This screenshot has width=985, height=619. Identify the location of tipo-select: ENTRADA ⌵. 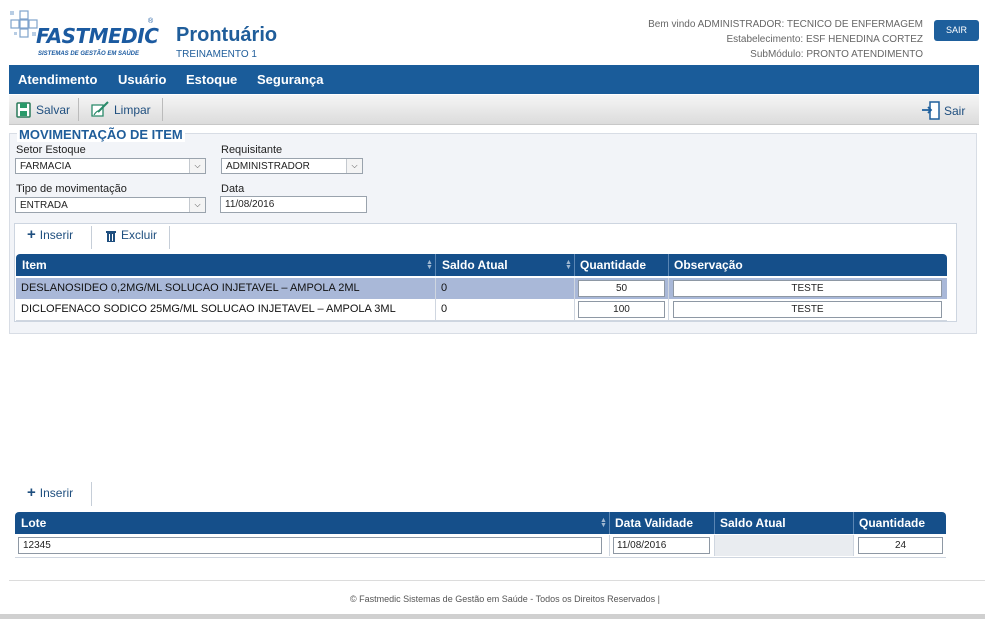
(110, 205).